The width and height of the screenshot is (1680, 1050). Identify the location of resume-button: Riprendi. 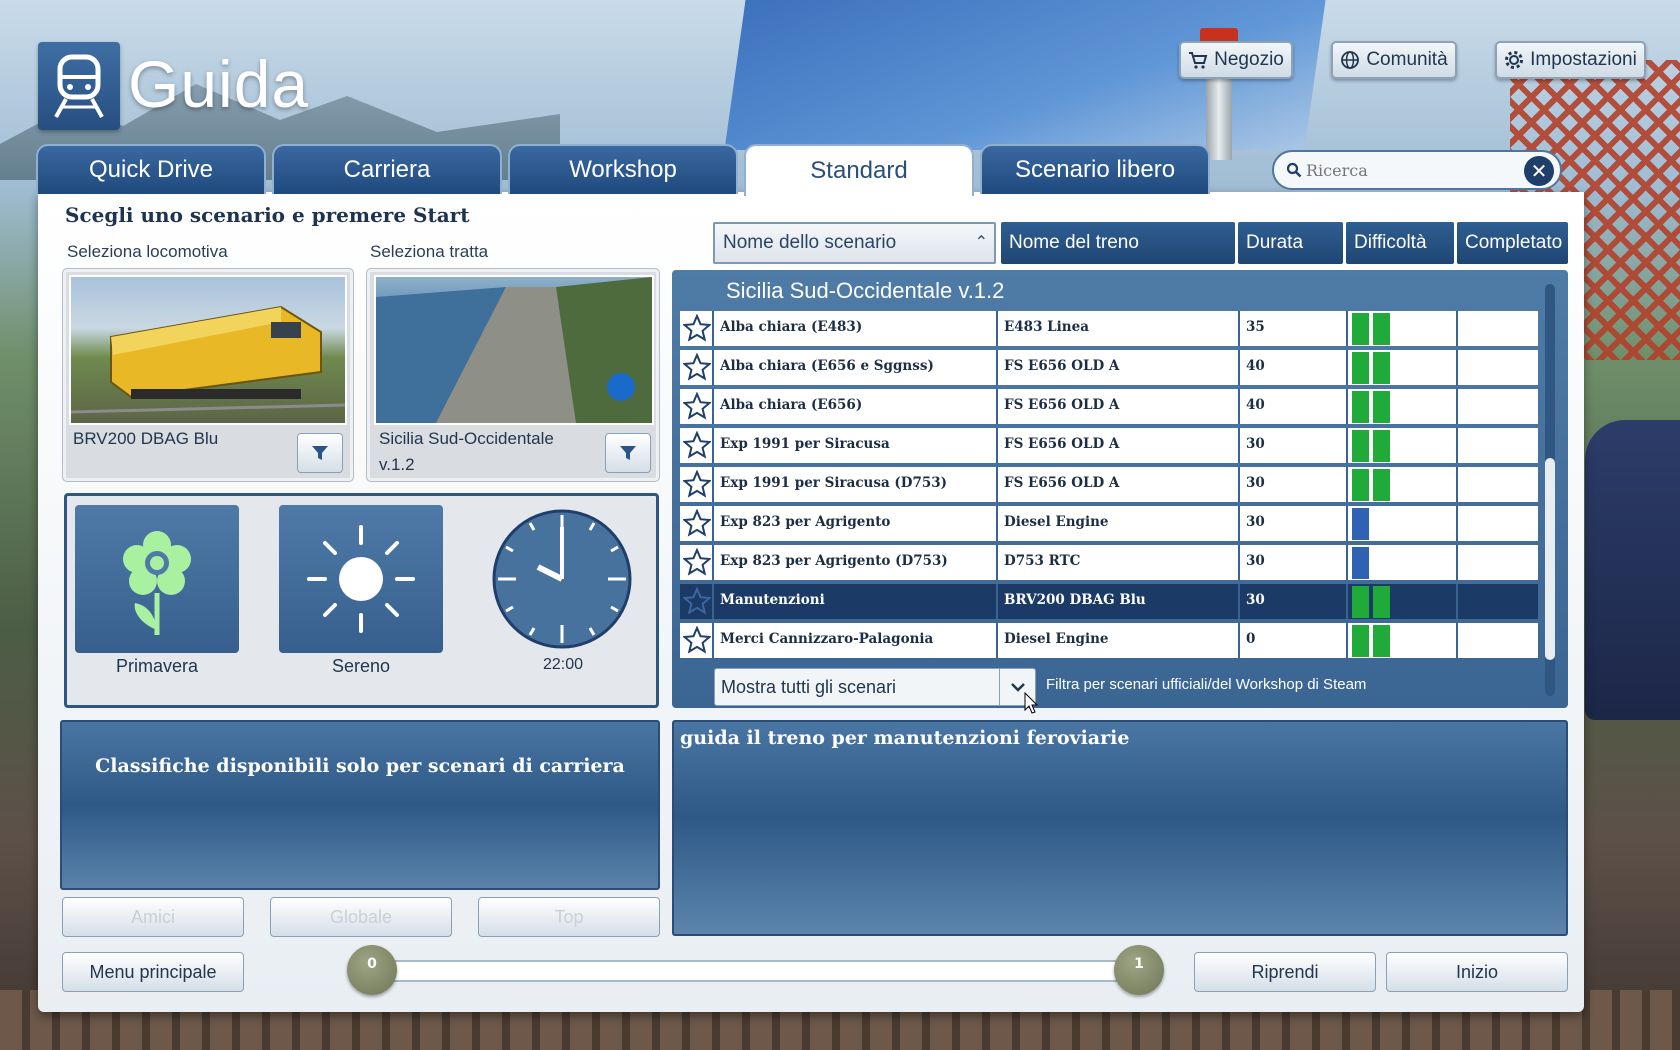
(1285, 972).